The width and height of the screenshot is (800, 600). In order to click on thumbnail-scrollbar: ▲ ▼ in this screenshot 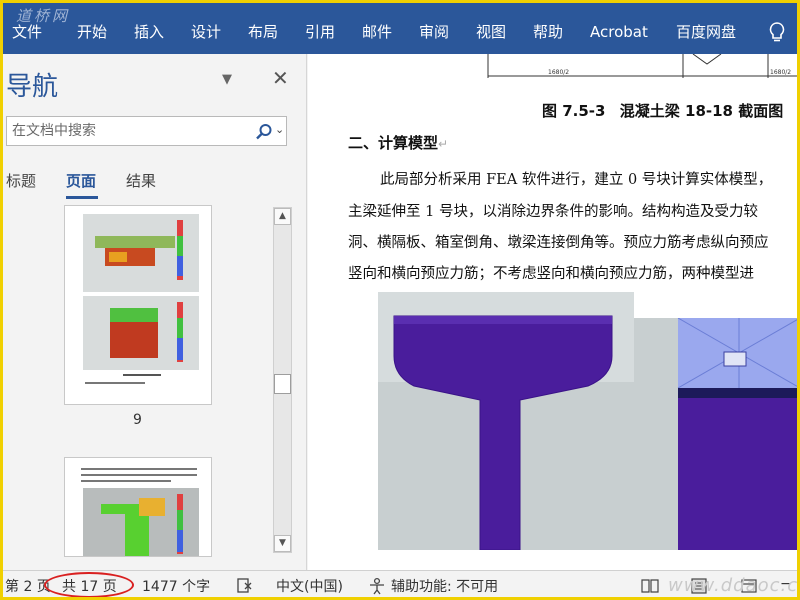, I will do `click(282, 380)`.